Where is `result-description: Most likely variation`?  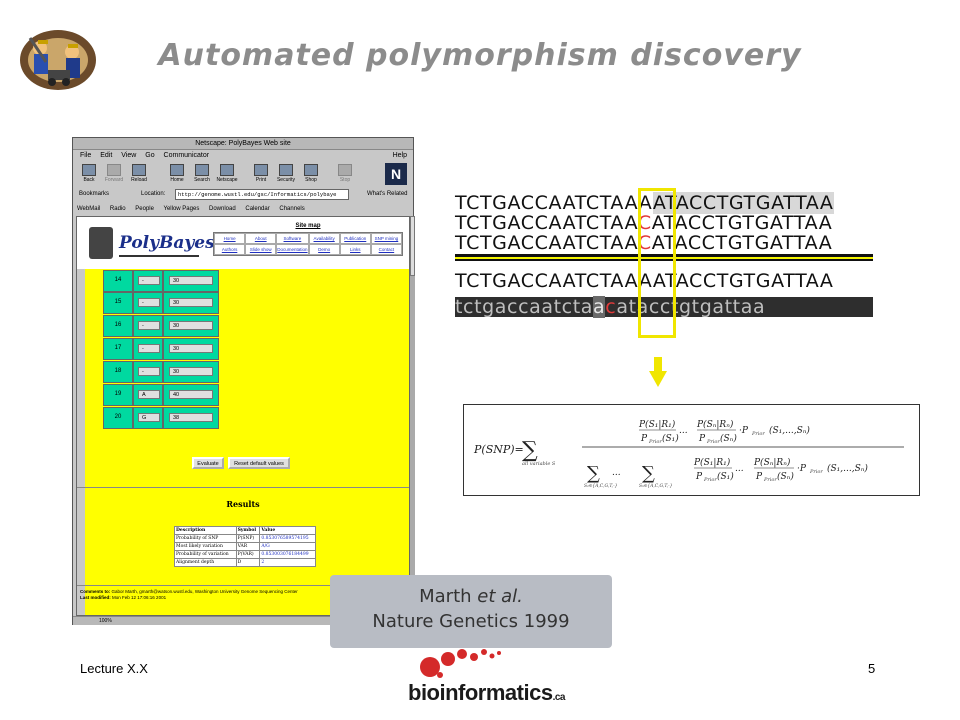 result-description: Most likely variation is located at coordinates (205, 546).